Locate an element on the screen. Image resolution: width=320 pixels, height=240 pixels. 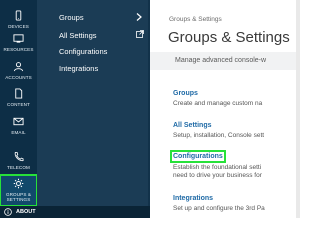
telecom-icon is located at coordinates (19, 156).